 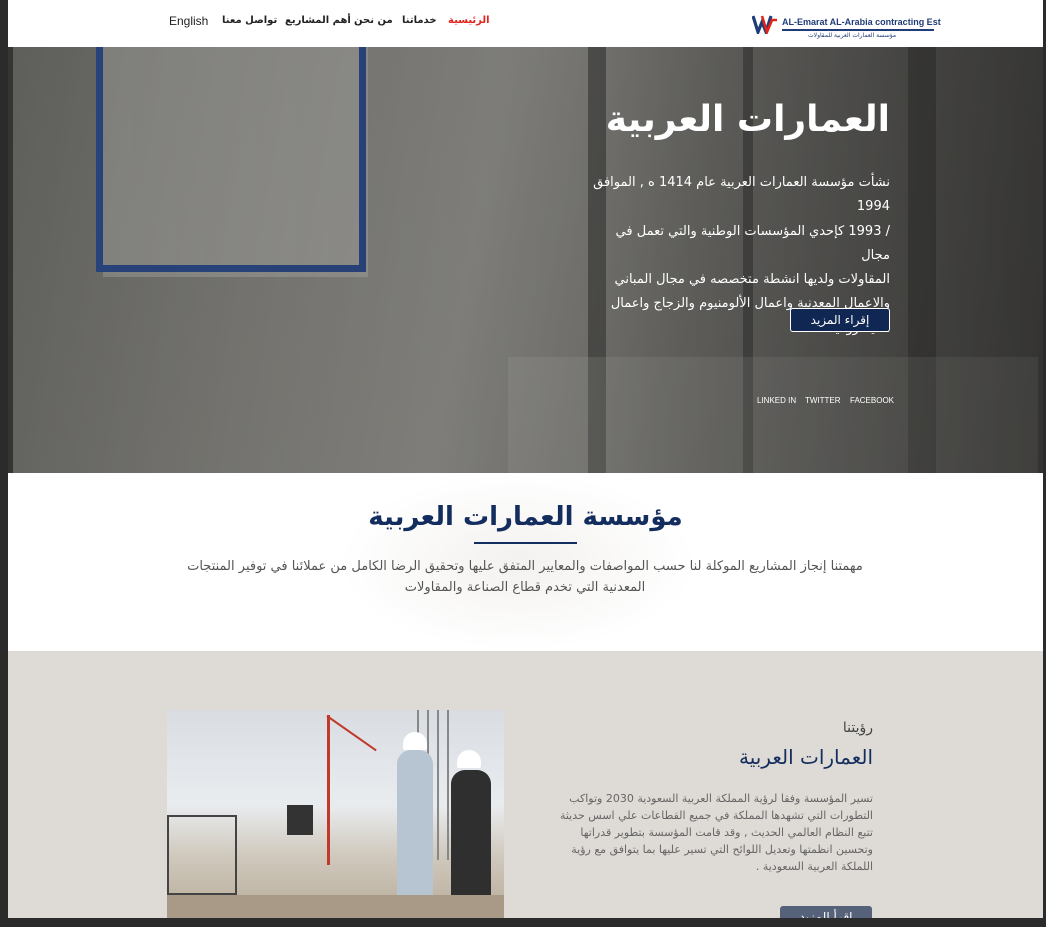 I want to click on photo-scaffold, so click(x=202, y=855).